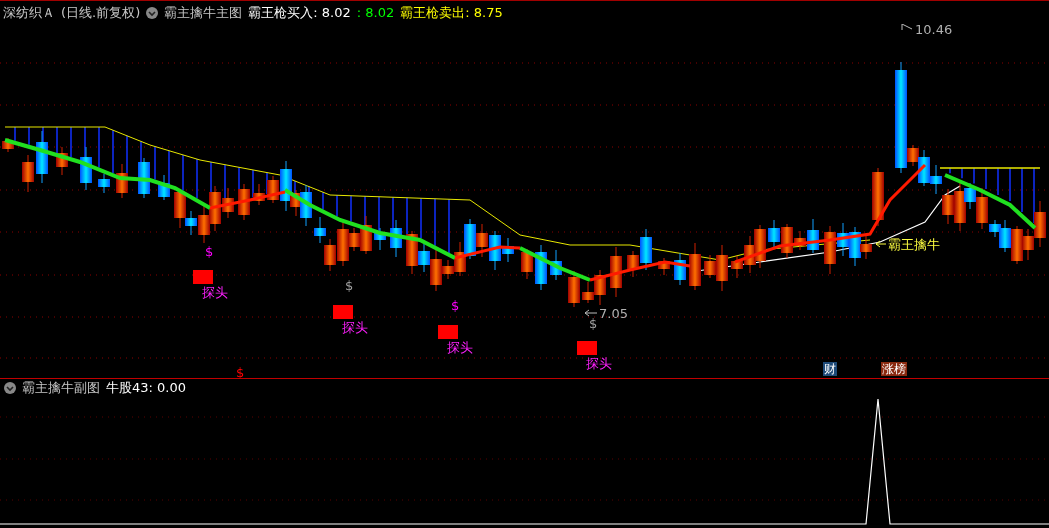 The height and width of the screenshot is (528, 1049). I want to click on event-badge: 涨榜, so click(894, 369).